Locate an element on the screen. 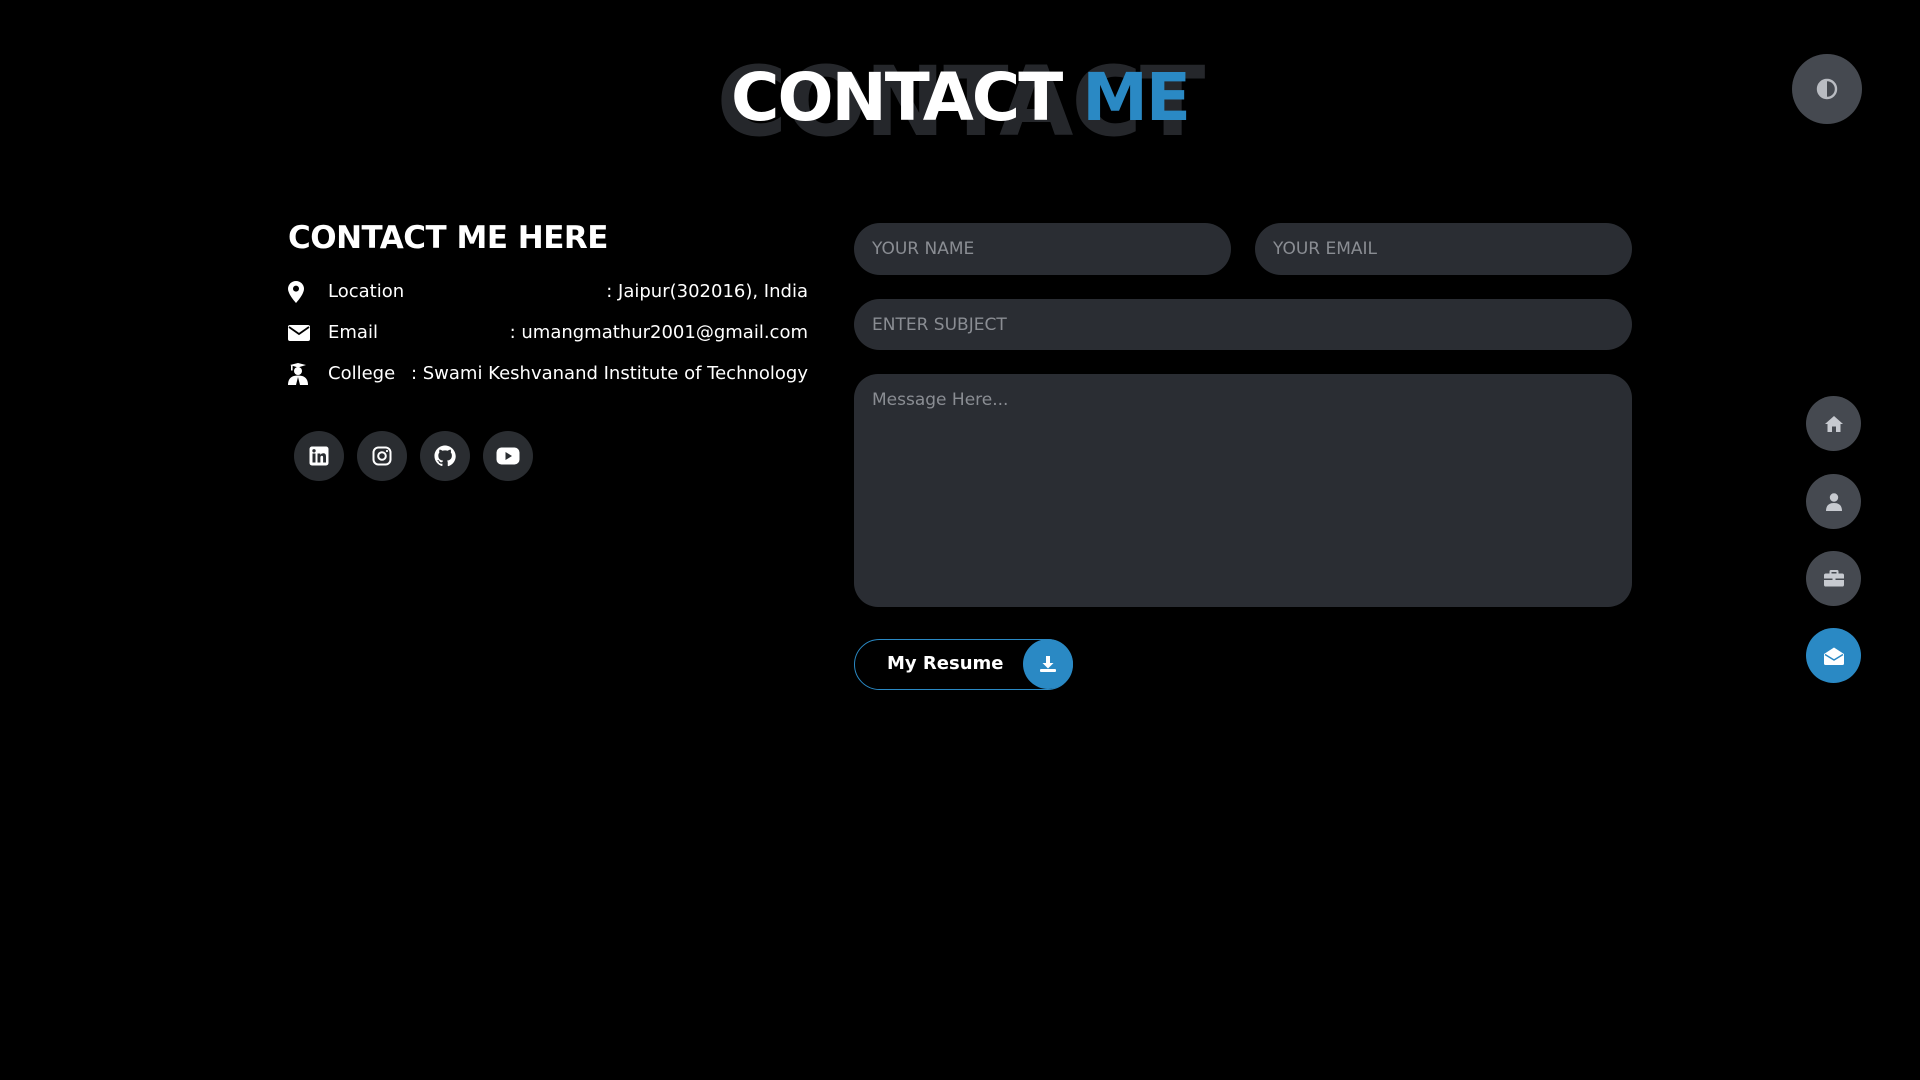  title-text: CONTACT ME is located at coordinates (960, 98).